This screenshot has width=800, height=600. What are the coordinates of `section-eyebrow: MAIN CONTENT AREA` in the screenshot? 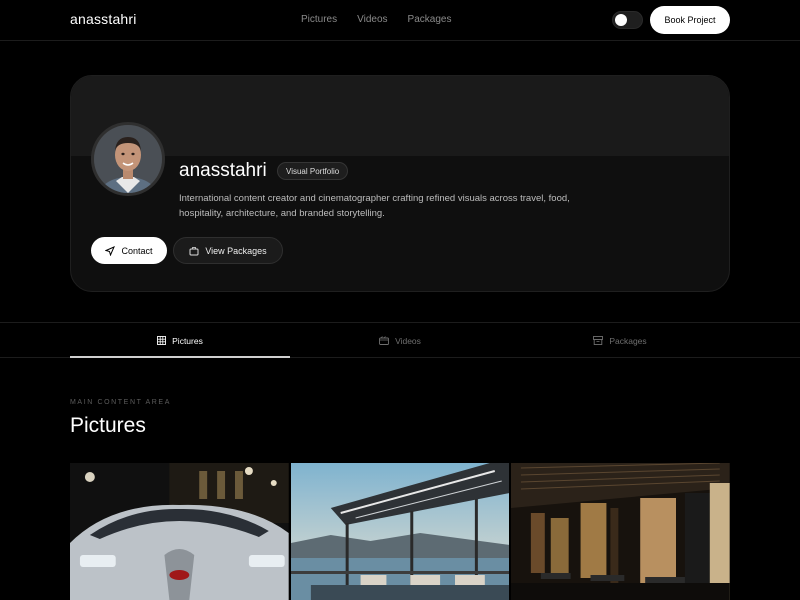 It's located at (120, 402).